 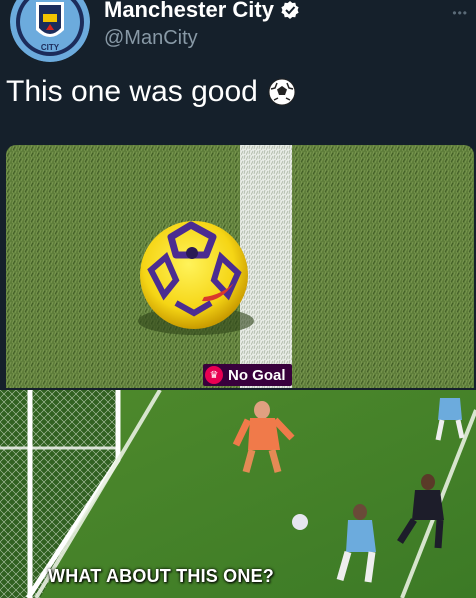 I want to click on avatar: CITY, so click(x=50, y=31).